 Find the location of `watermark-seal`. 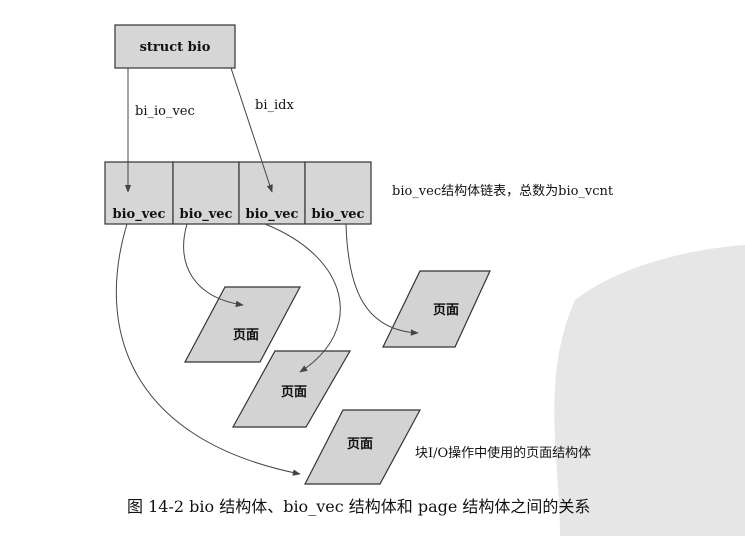

watermark-seal is located at coordinates (649, 390).